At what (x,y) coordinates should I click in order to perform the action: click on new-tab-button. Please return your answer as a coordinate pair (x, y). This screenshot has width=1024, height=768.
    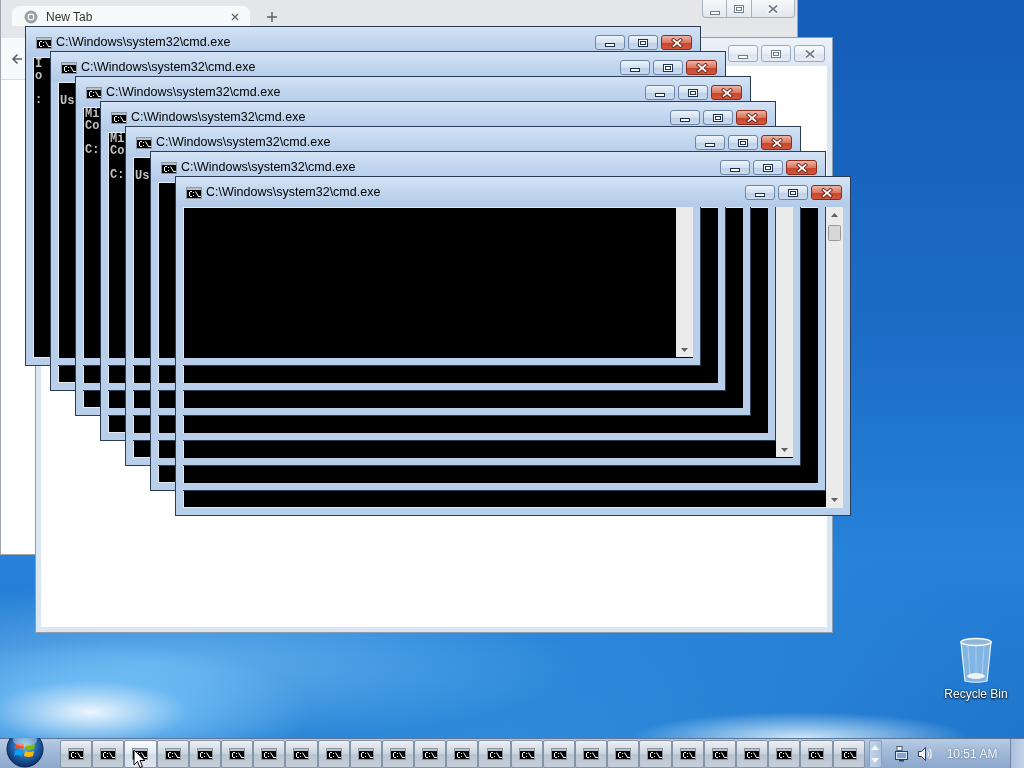
    Looking at the image, I should click on (272, 17).